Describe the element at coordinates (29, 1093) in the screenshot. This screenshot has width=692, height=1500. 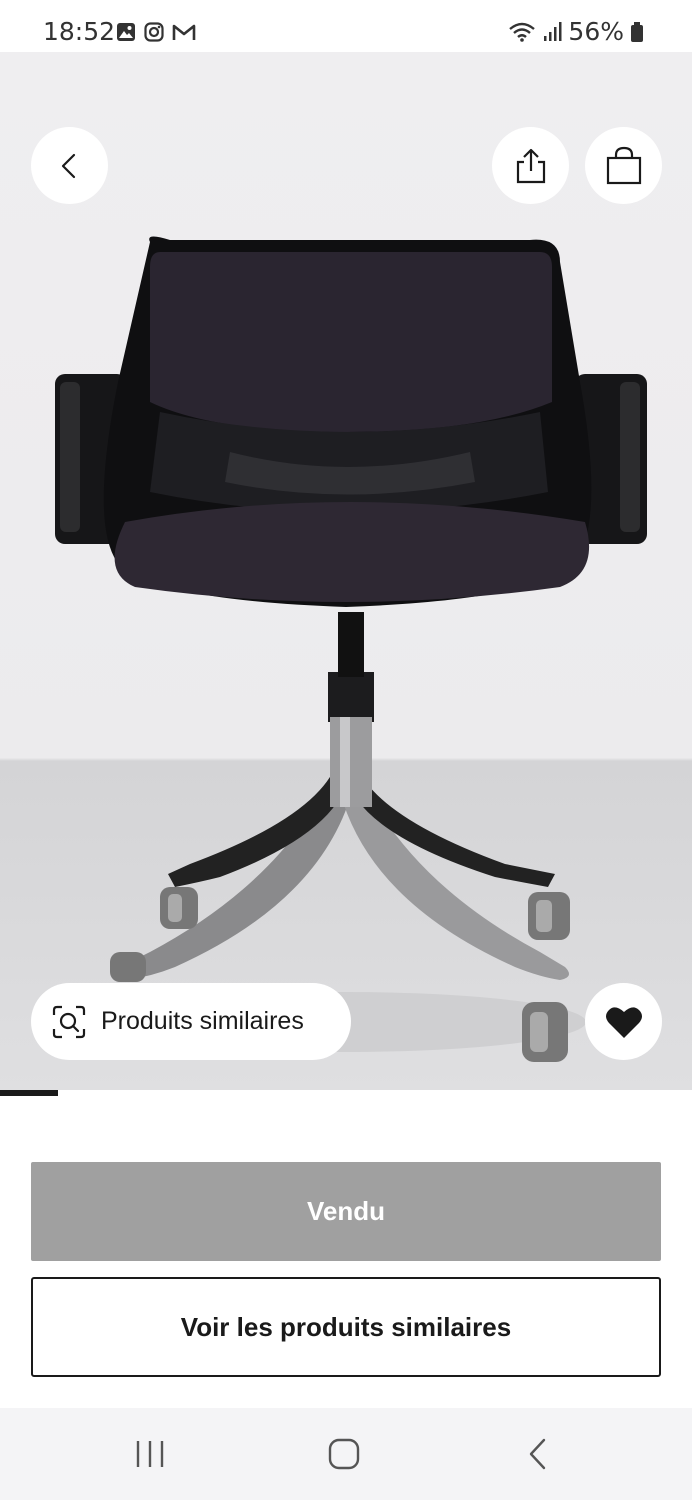
I see `gallery-progress-indicator` at that location.